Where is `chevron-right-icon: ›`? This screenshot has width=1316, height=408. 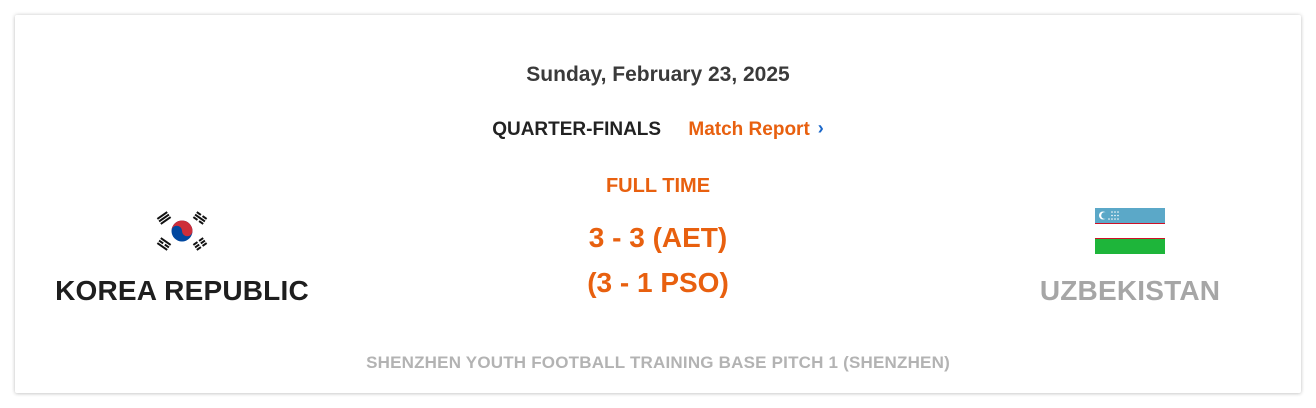 chevron-right-icon: › is located at coordinates (820, 128).